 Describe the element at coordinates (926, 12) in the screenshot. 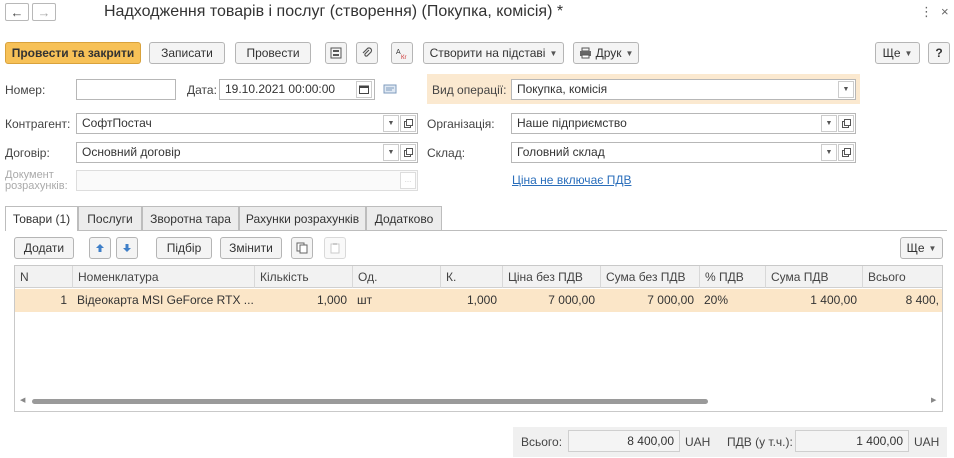

I see `more-actions-icon: ⋮` at that location.